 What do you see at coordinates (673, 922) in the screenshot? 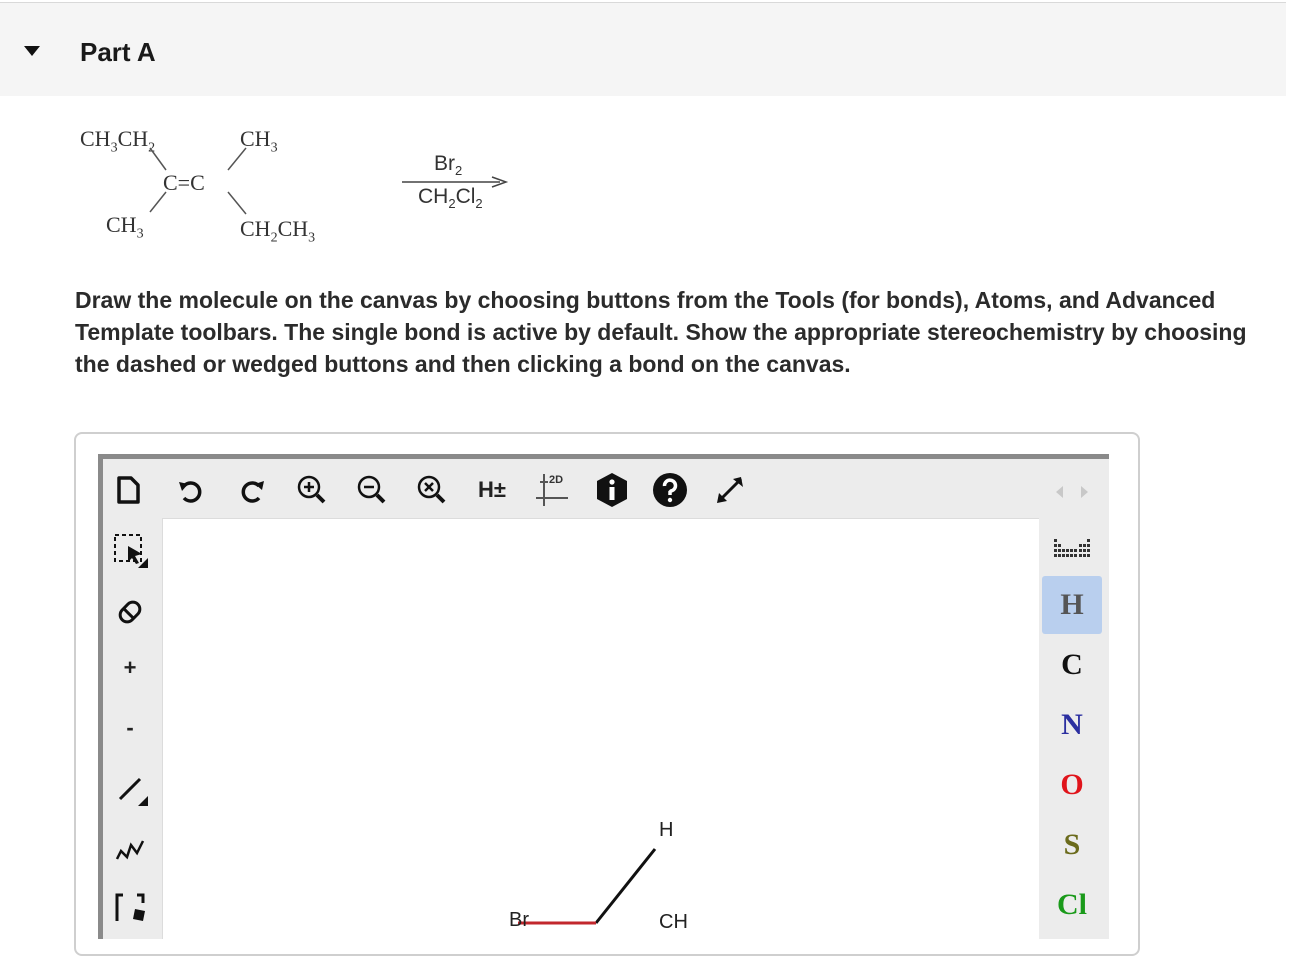
I see `canvas-ch-label: CH` at bounding box center [673, 922].